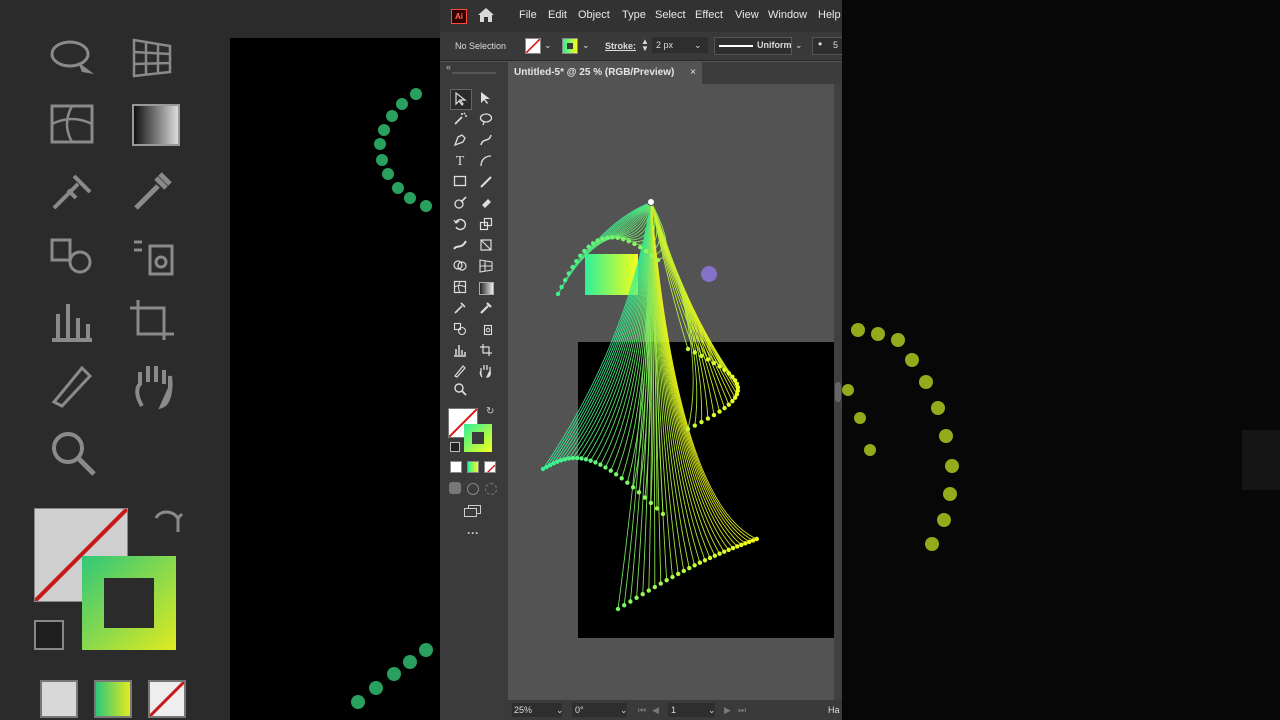 The width and height of the screenshot is (1280, 720). What do you see at coordinates (473, 533) in the screenshot?
I see `edit-toolbar-more-icon: ···` at bounding box center [473, 533].